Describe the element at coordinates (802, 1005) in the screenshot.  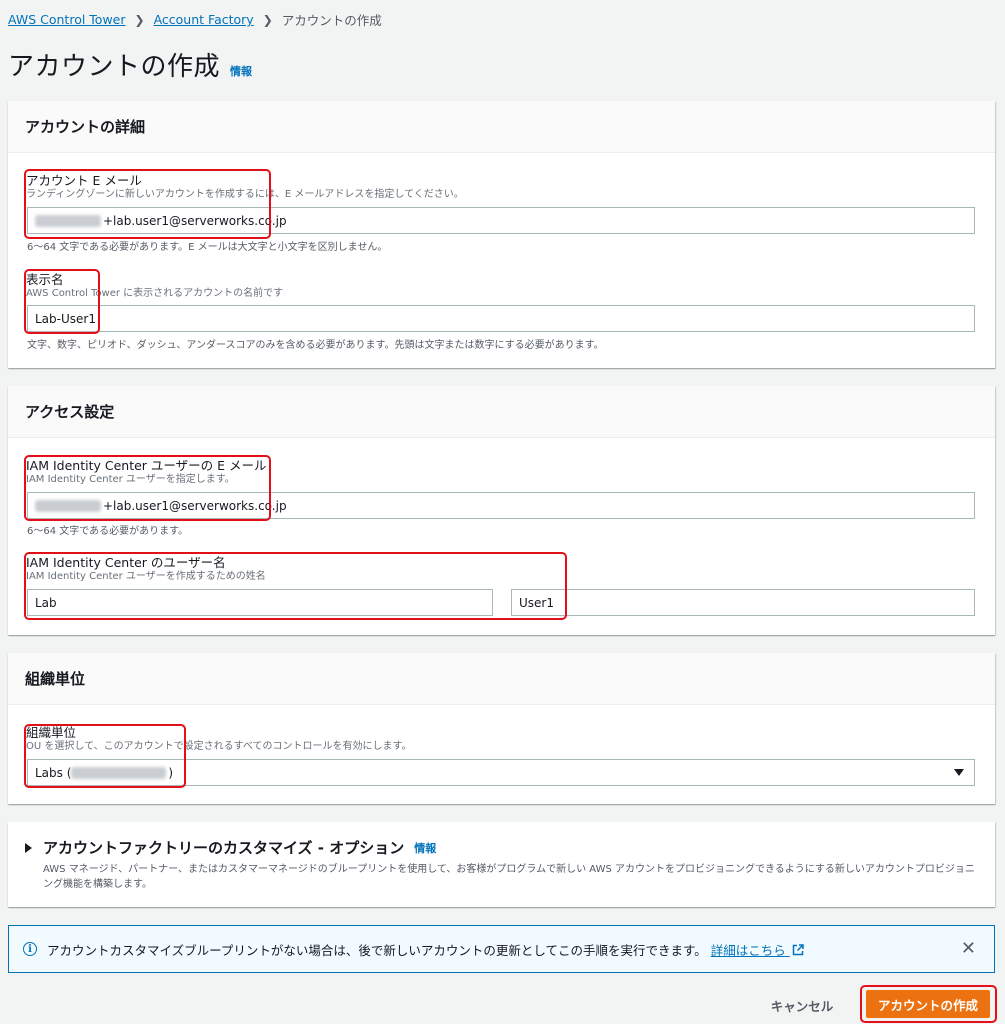
I see `cancel-button: キャンセル` at that location.